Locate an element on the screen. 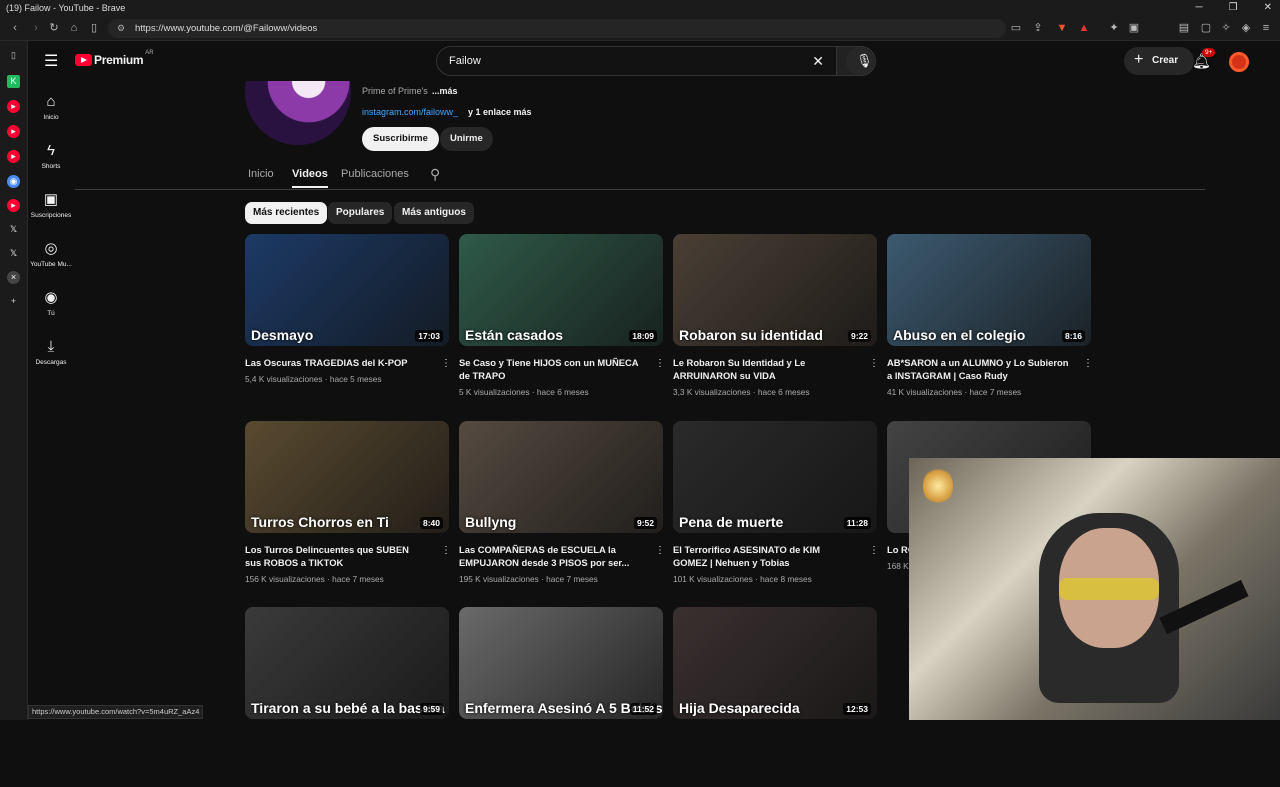 This screenshot has width=1280, height=787. video-thumbnail: Tiraron a su bebé a la basura 9:59 is located at coordinates (347, 663).